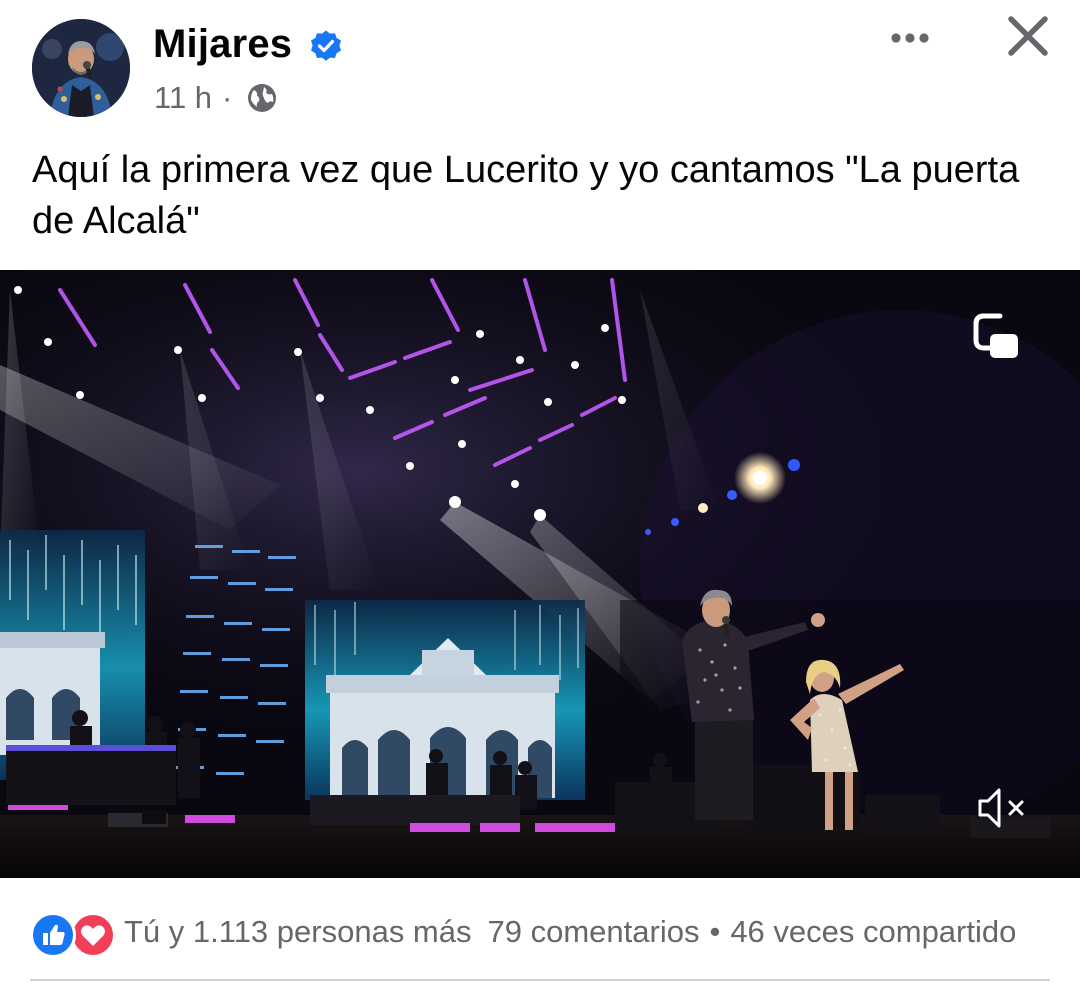 The width and height of the screenshot is (1080, 999). I want to click on more-options-icon, so click(910, 38).